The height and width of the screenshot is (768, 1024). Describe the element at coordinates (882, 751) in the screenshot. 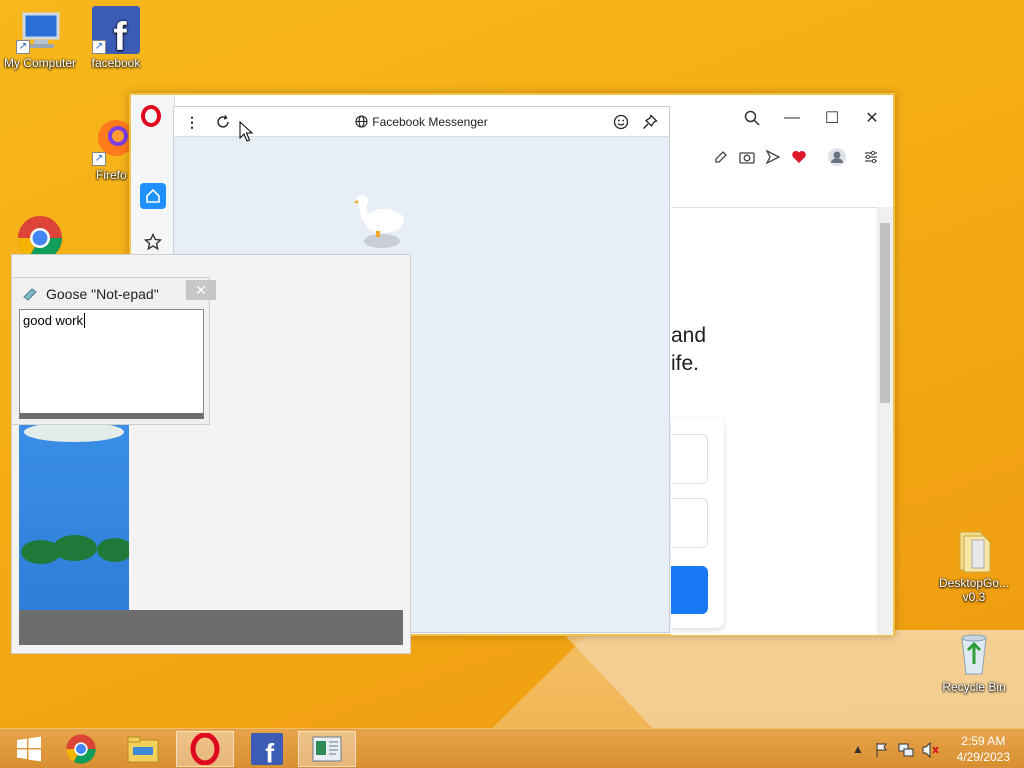

I see `action-center-flag-icon` at that location.